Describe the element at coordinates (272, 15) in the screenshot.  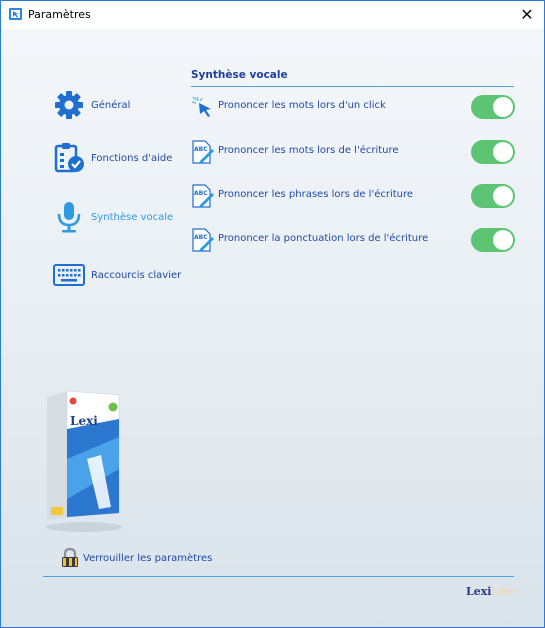
I see `title-bar: Paramètres ✕` at that location.